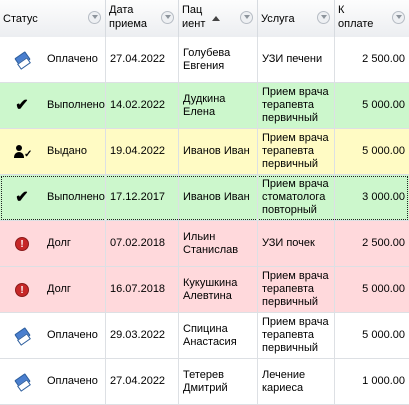  What do you see at coordinates (67, 151) in the screenshot?
I see `status-cell-text: Выдано` at bounding box center [67, 151].